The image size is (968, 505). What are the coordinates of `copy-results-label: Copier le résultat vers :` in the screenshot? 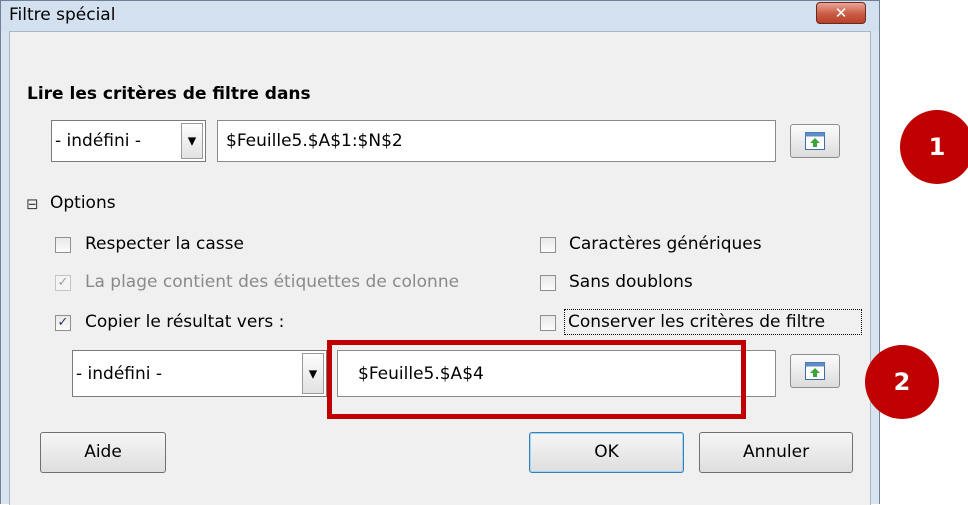 It's located at (185, 322).